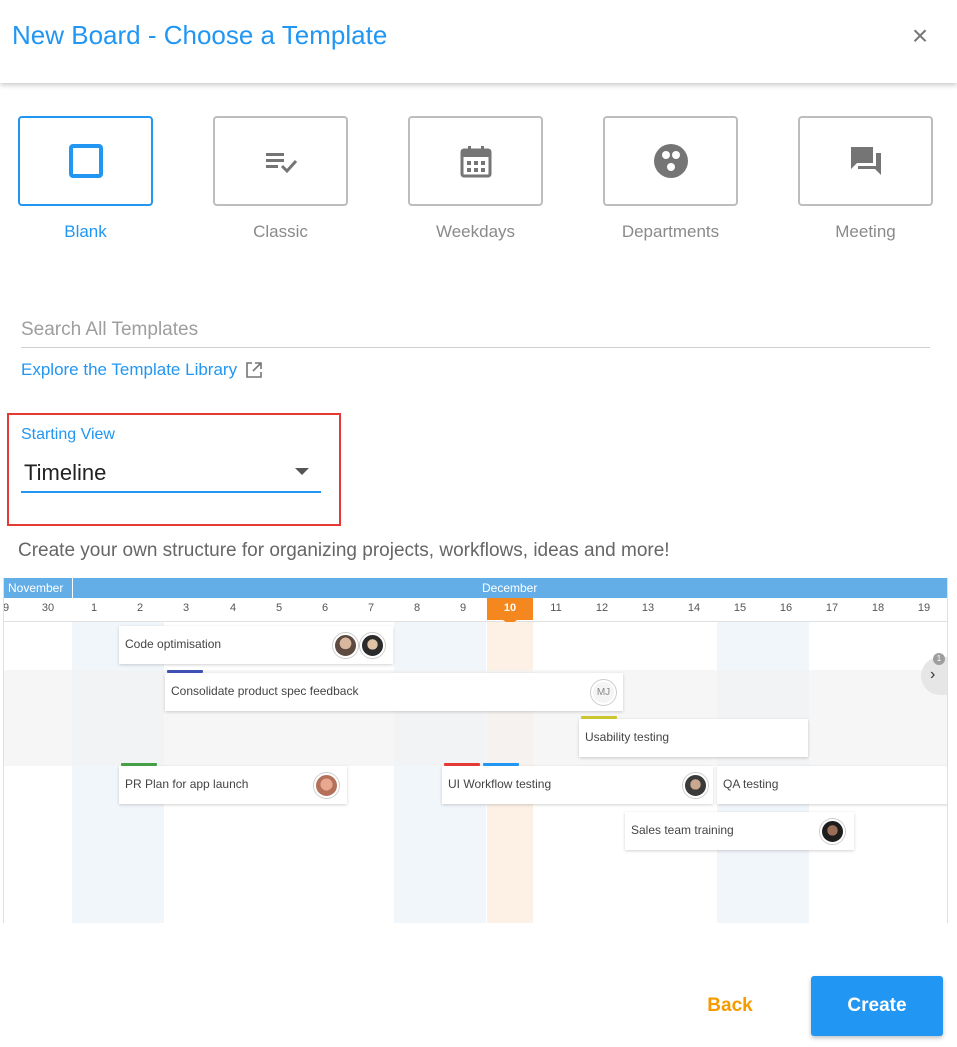 This screenshot has width=957, height=1047. What do you see at coordinates (256, 645) in the screenshot?
I see `timeline-item-code-optimisation: Code optimisation` at bounding box center [256, 645].